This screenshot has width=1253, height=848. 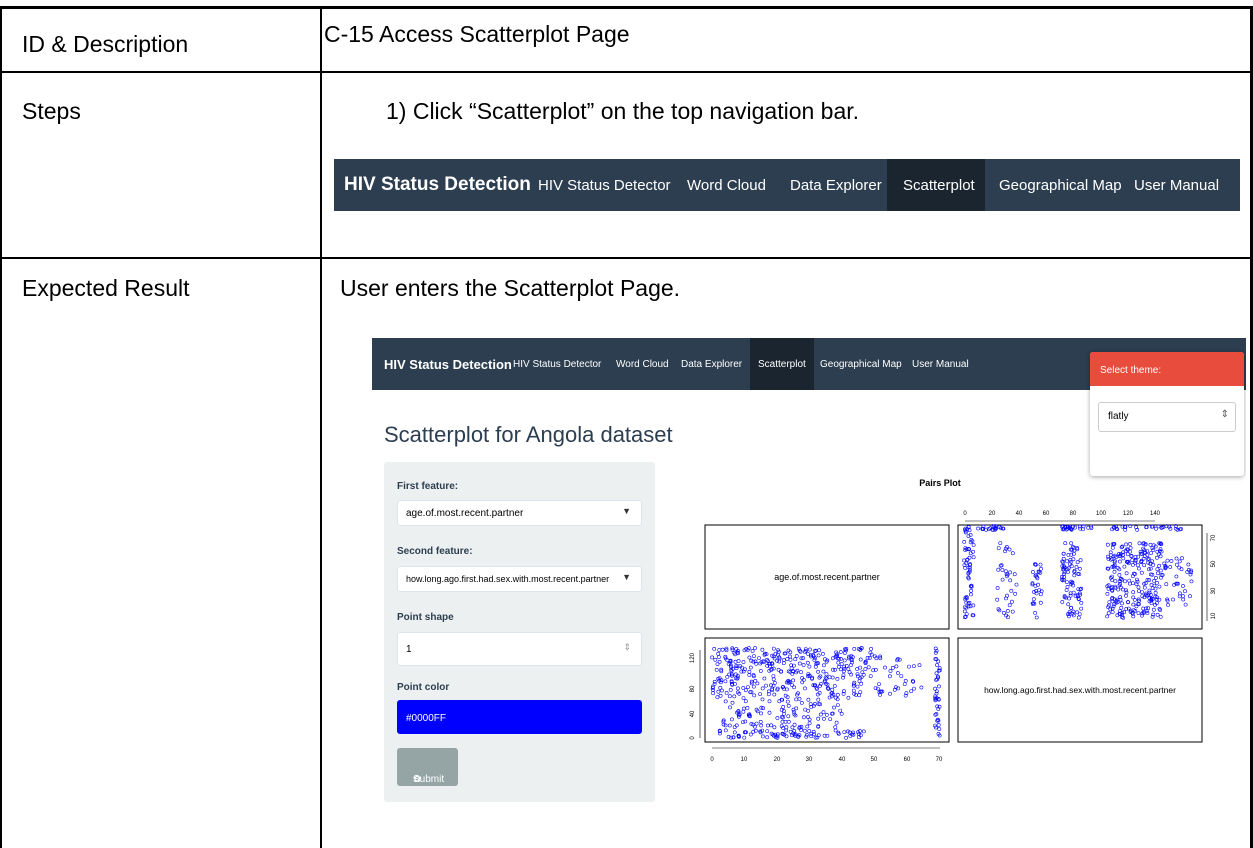 I want to click on bottom-tick-2: 20, so click(x=777, y=760).